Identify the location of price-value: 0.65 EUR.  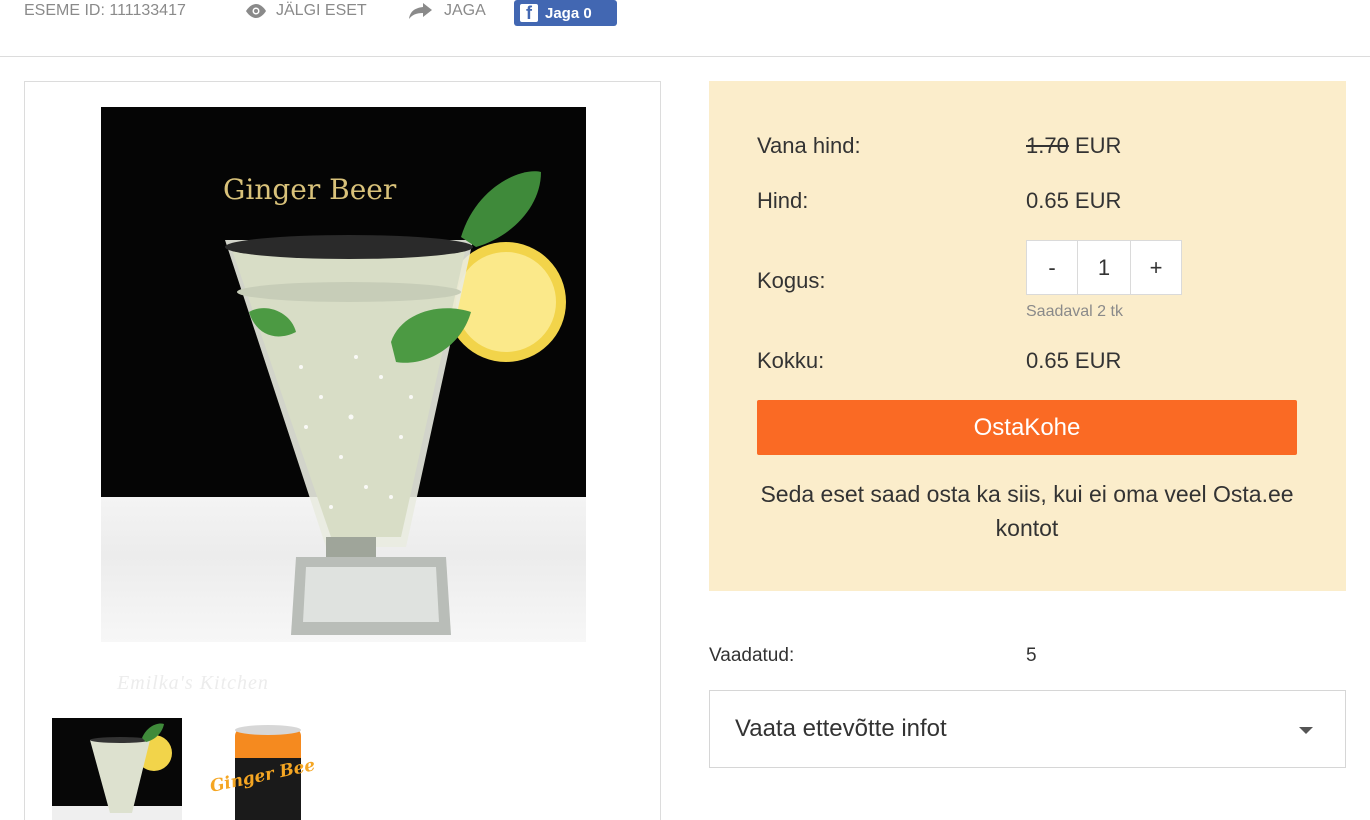
(1074, 200).